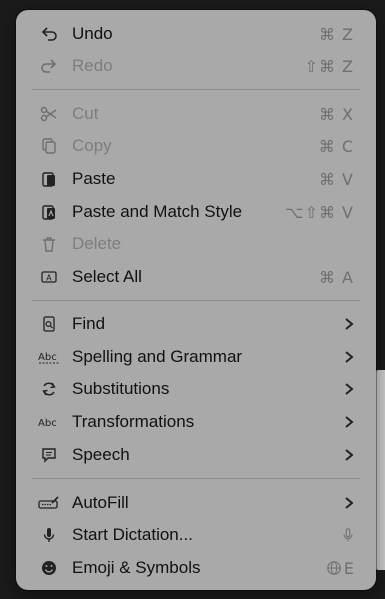  I want to click on menu-item-spelling-grammar: Abc Spelling and Grammar, so click(196, 357).